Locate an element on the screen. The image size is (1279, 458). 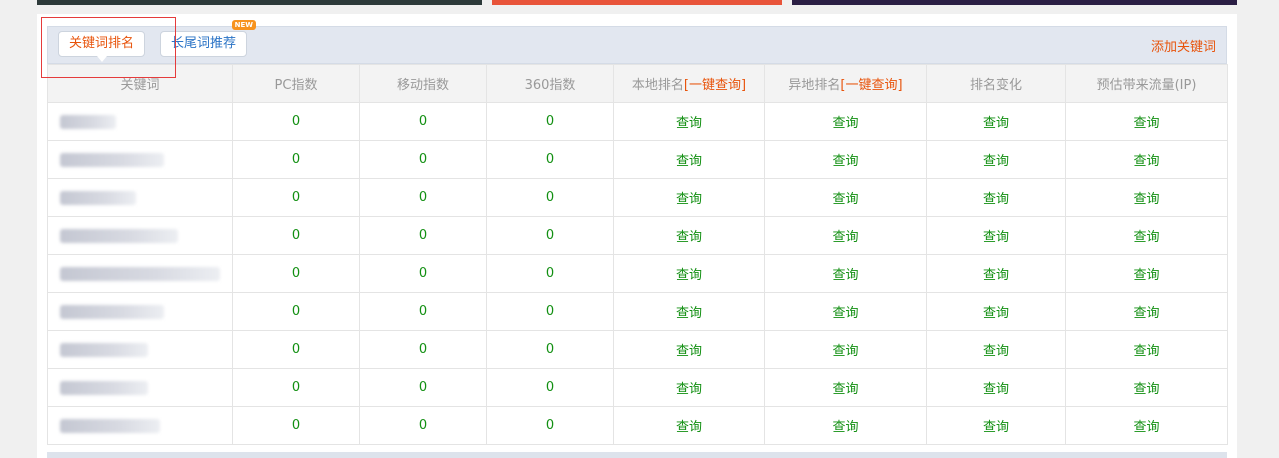
tab-keyword-ranking: 关键词排名 is located at coordinates (102, 46).